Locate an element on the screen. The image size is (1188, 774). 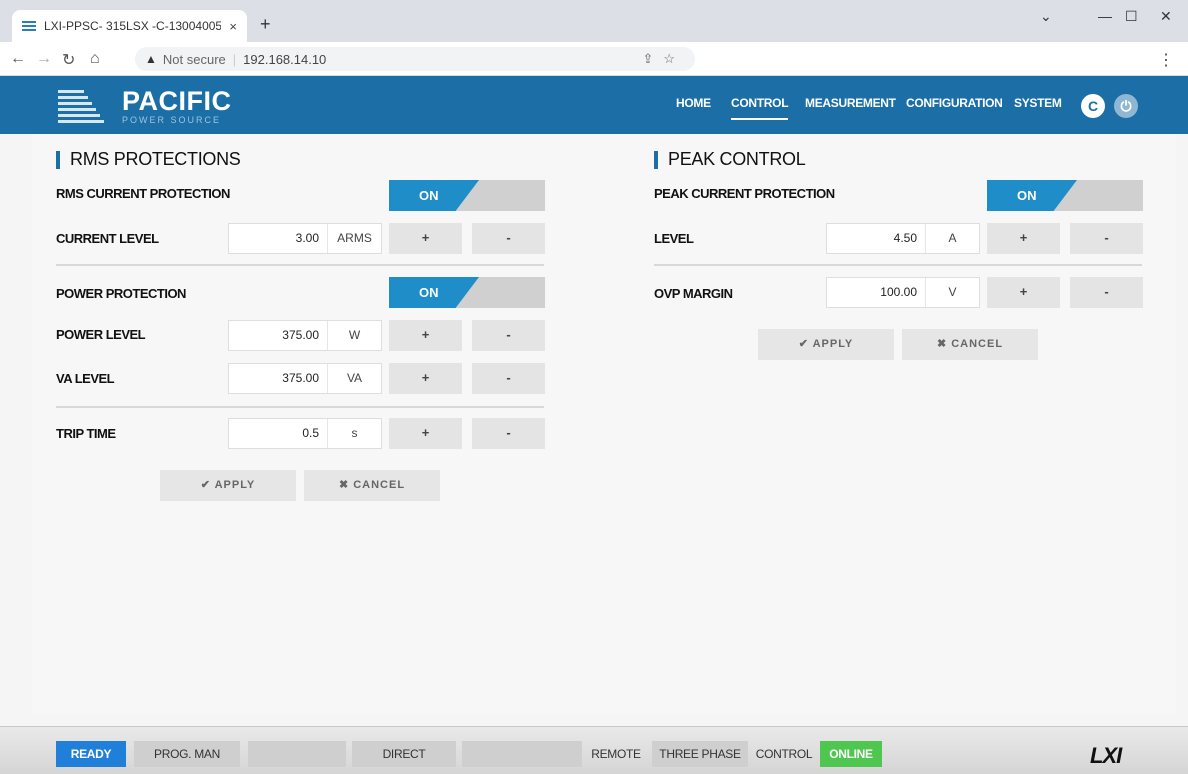
not-secure-label: Not secure is located at coordinates (194, 59).